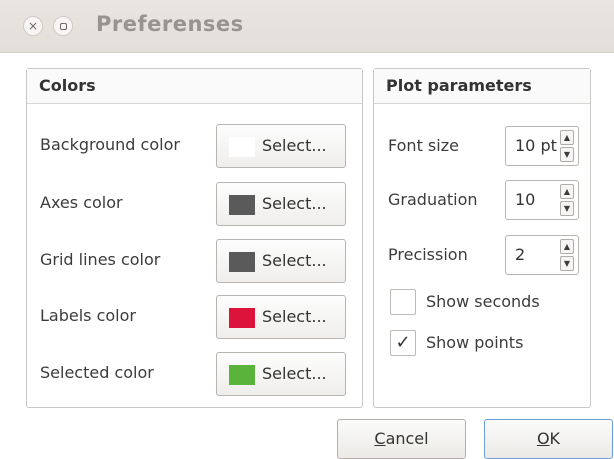 This screenshot has width=614, height=459. Describe the element at coordinates (520, 254) in the screenshot. I see `precission-value: 2` at that location.